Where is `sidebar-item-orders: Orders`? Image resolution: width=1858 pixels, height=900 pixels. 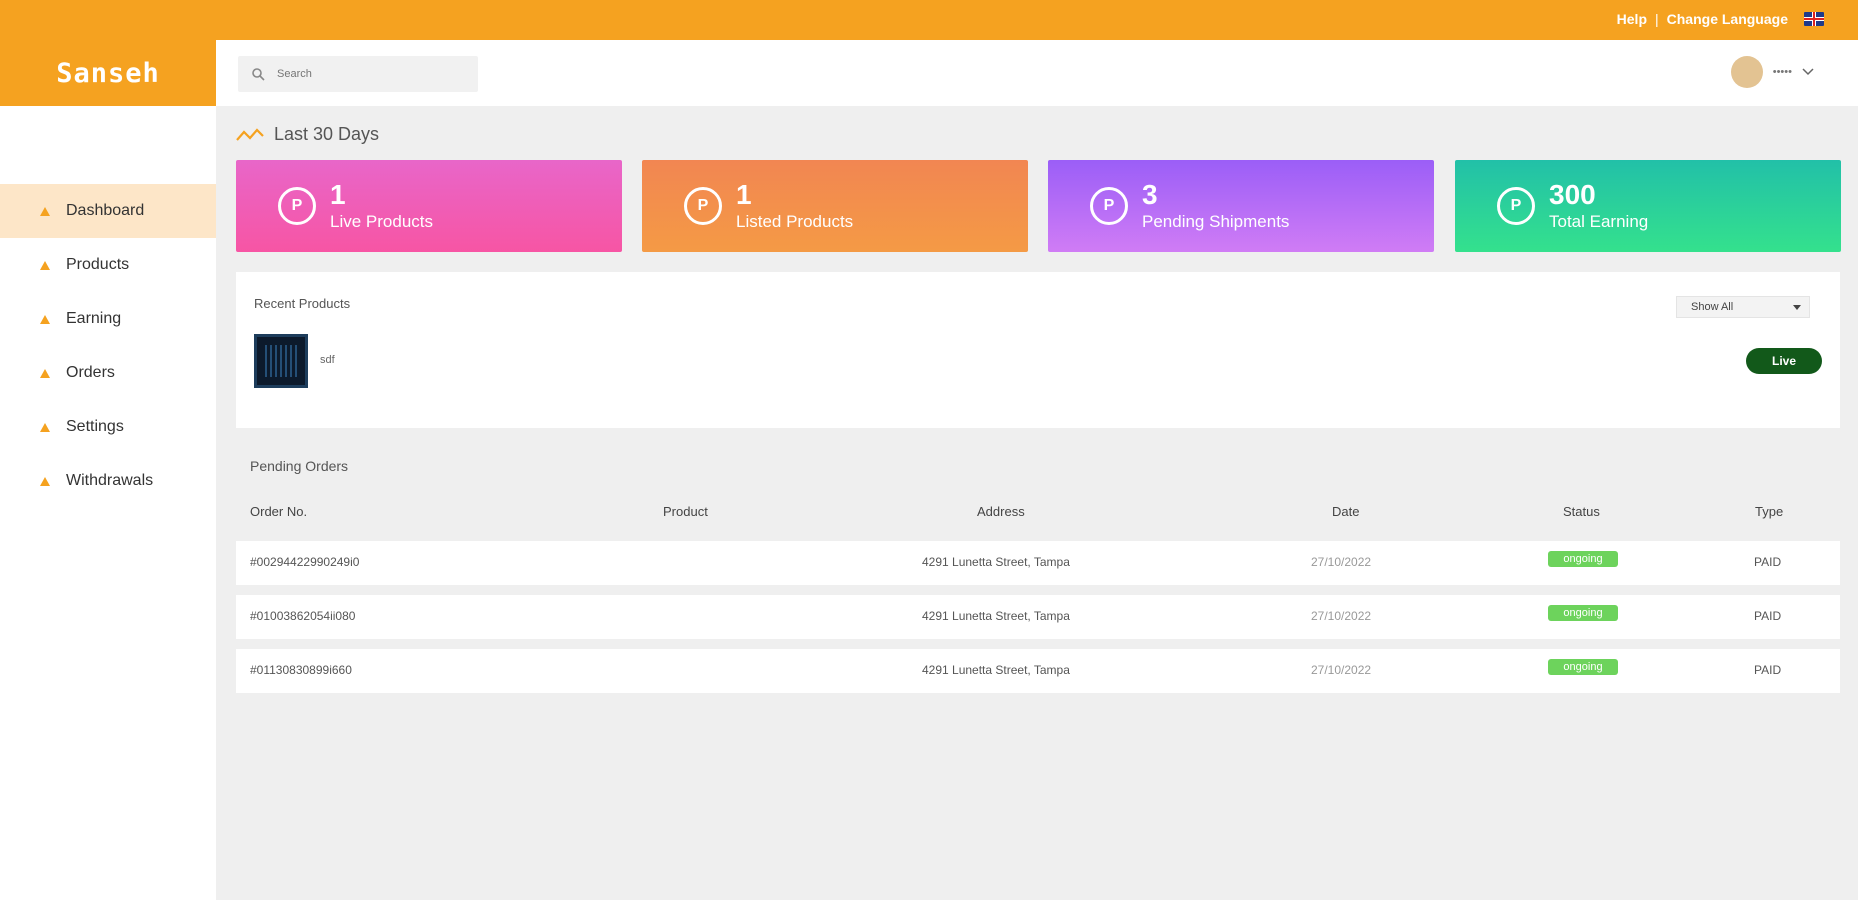 sidebar-item-orders: Orders is located at coordinates (108, 373).